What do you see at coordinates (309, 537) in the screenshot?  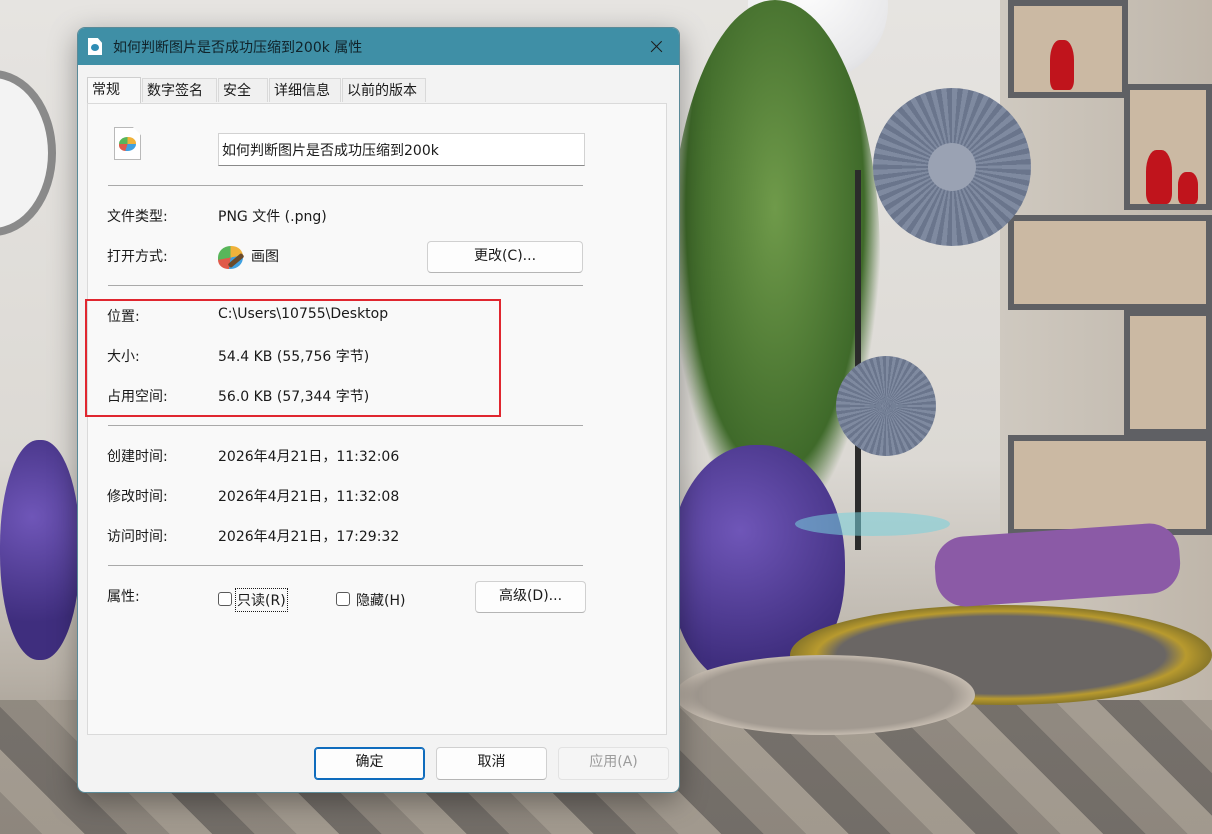 I see `accessed-value: 2026年4月21日，17:29:32` at bounding box center [309, 537].